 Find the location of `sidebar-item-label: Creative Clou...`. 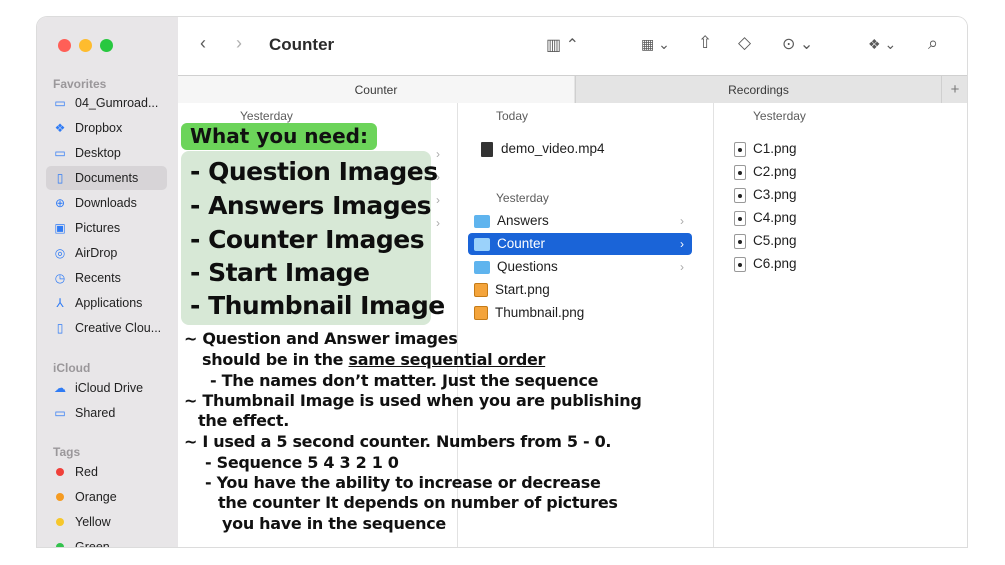

sidebar-item-label: Creative Clou... is located at coordinates (118, 328).